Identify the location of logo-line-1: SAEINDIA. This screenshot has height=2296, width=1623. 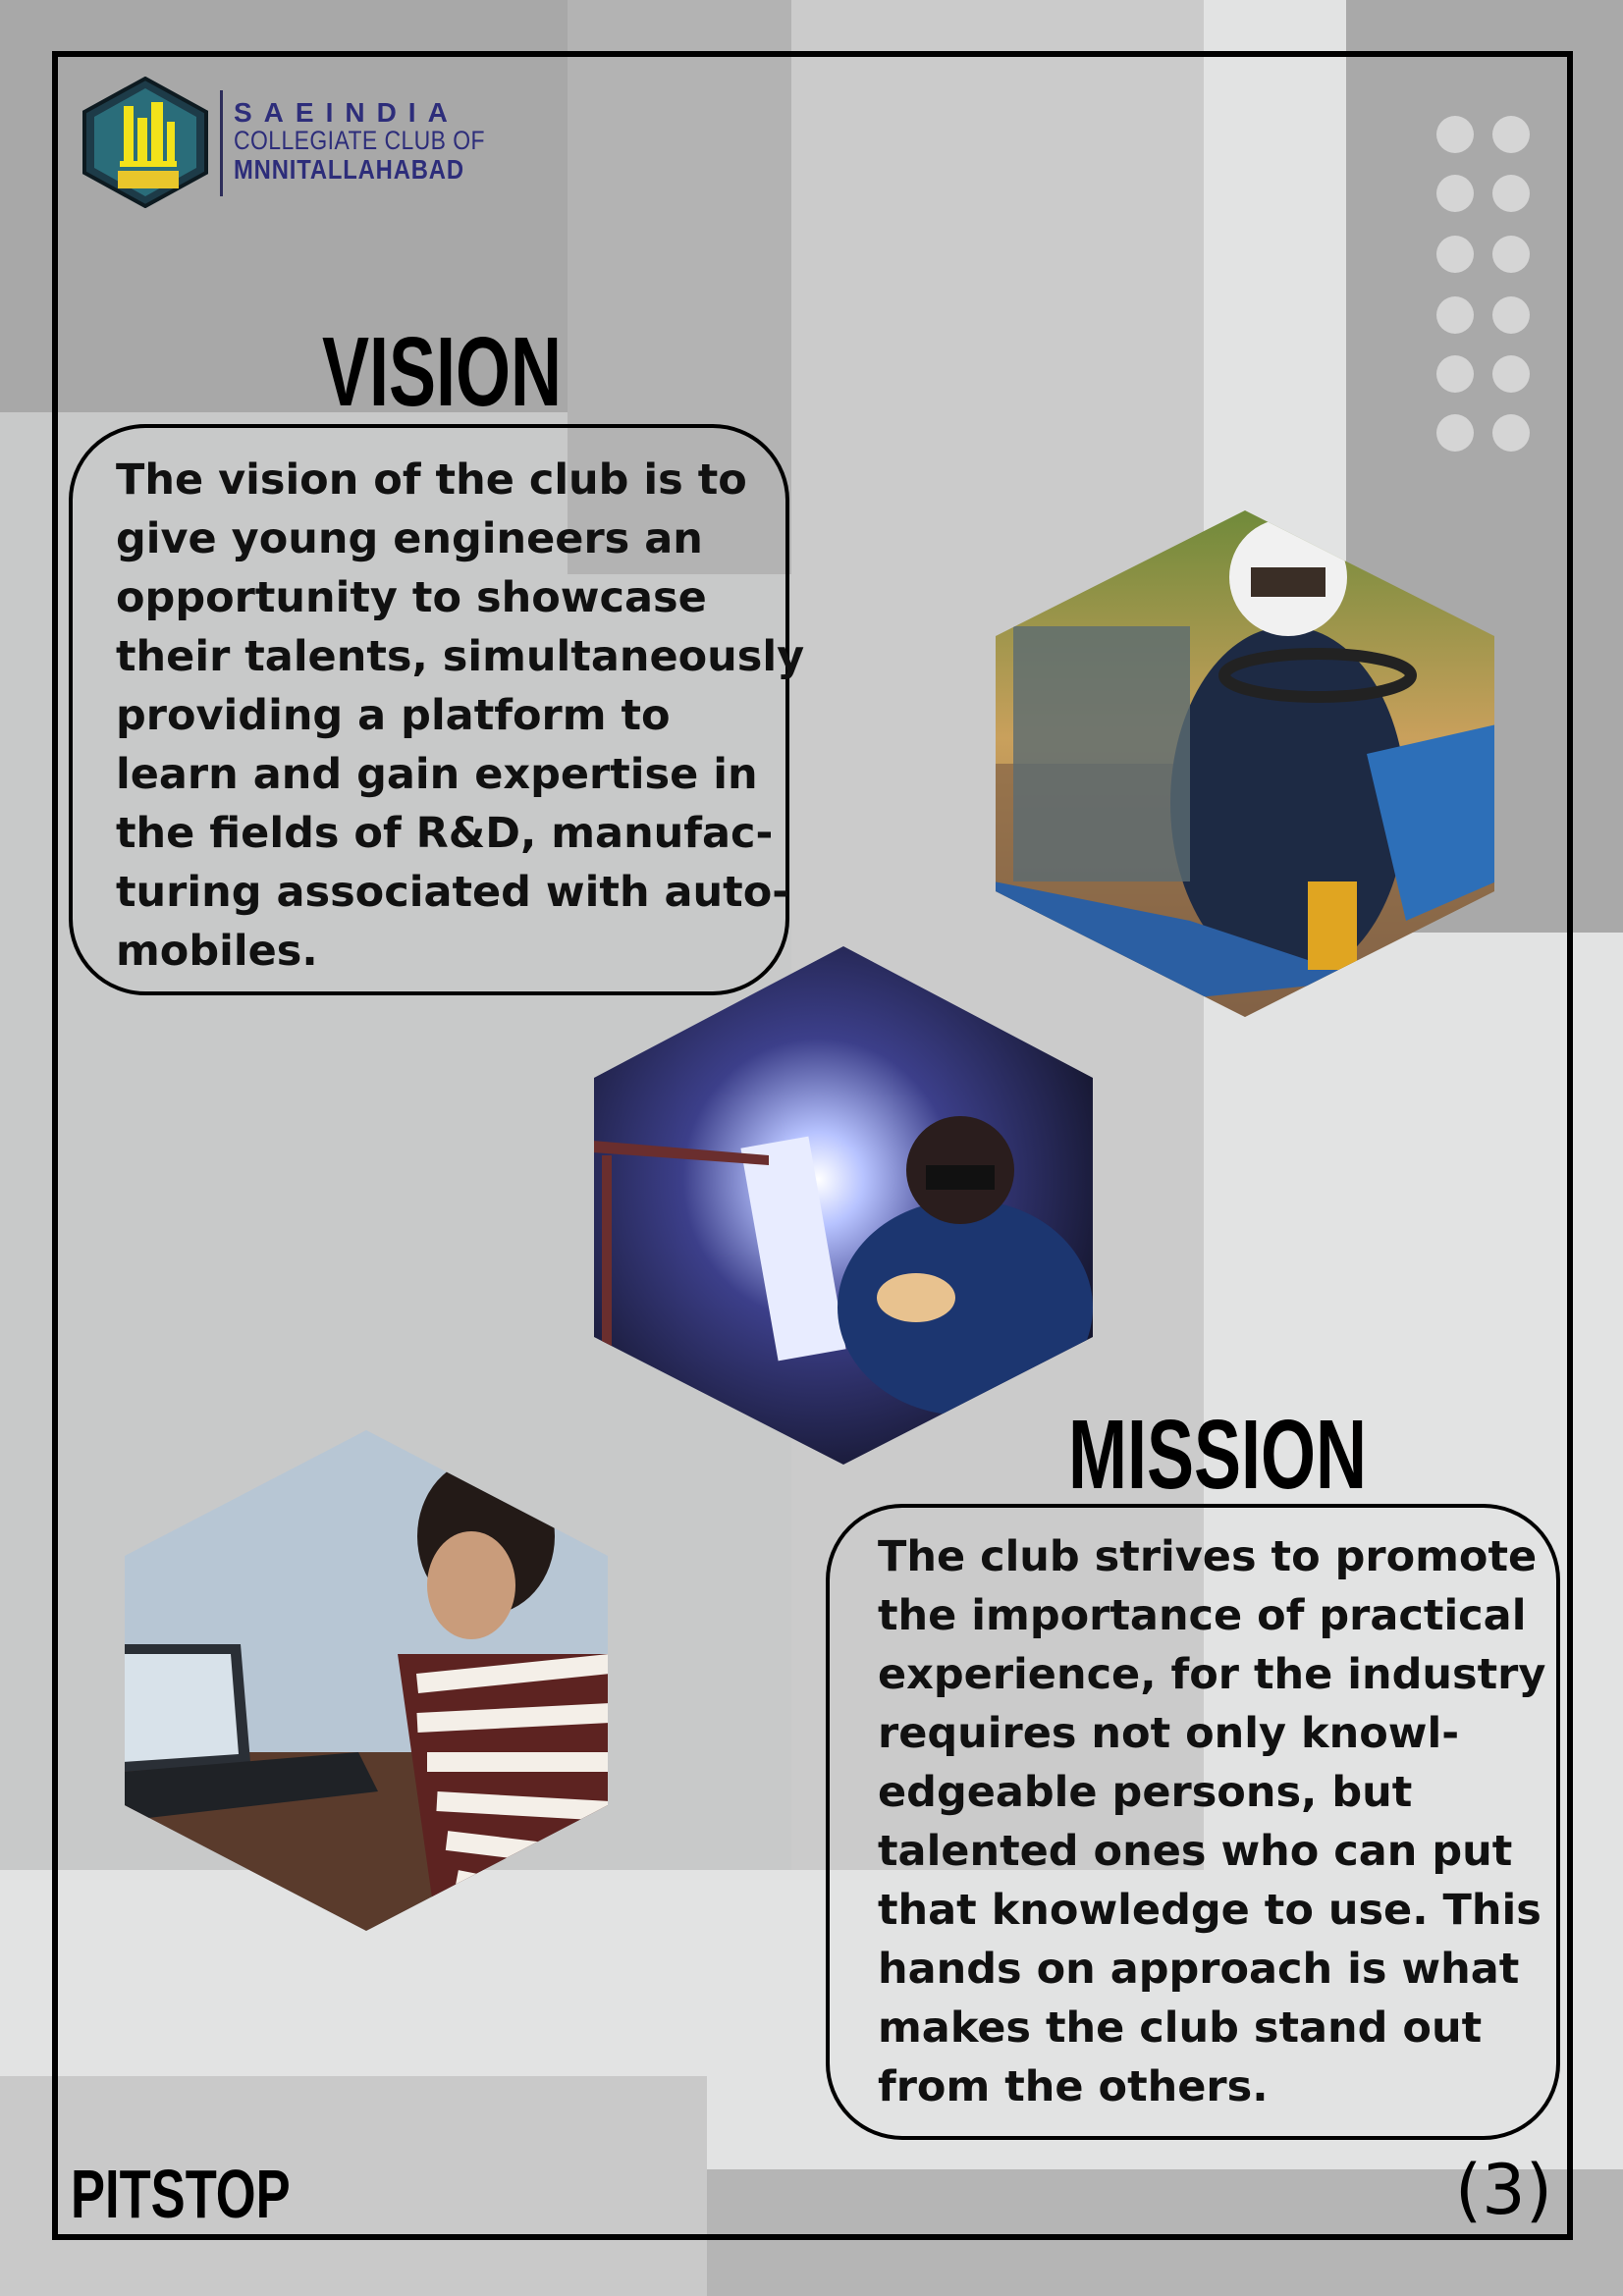
(347, 112).